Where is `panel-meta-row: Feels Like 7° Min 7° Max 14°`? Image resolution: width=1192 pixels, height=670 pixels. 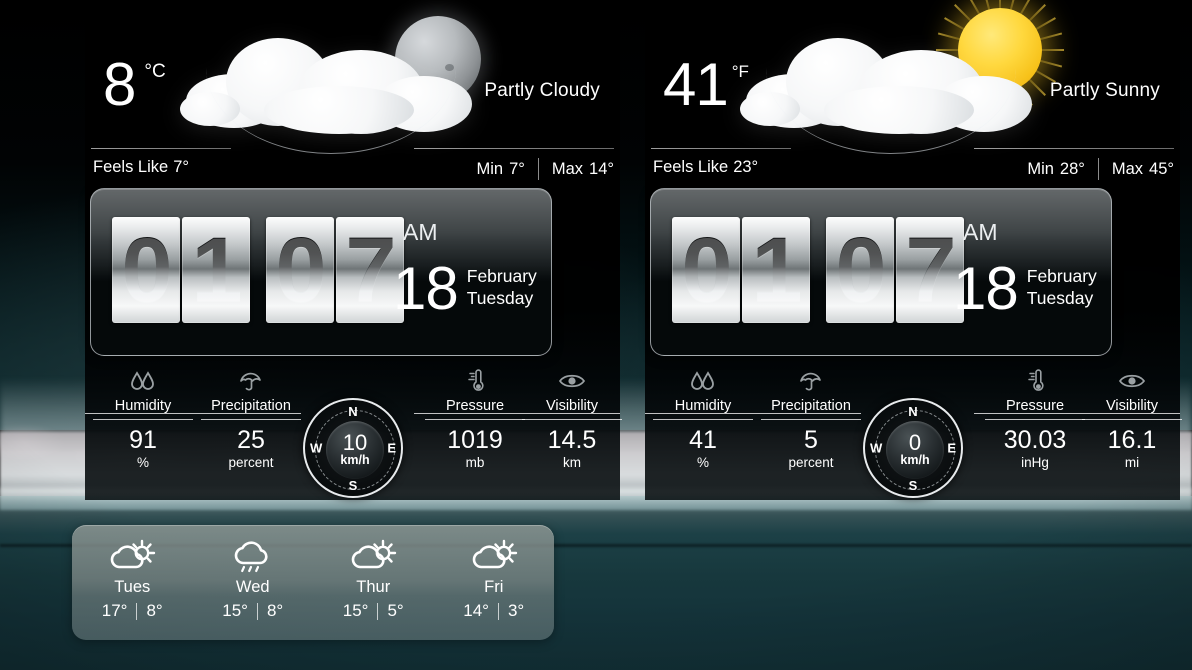 panel-meta-row: Feels Like 7° Min 7° Max 14° is located at coordinates (352, 170).